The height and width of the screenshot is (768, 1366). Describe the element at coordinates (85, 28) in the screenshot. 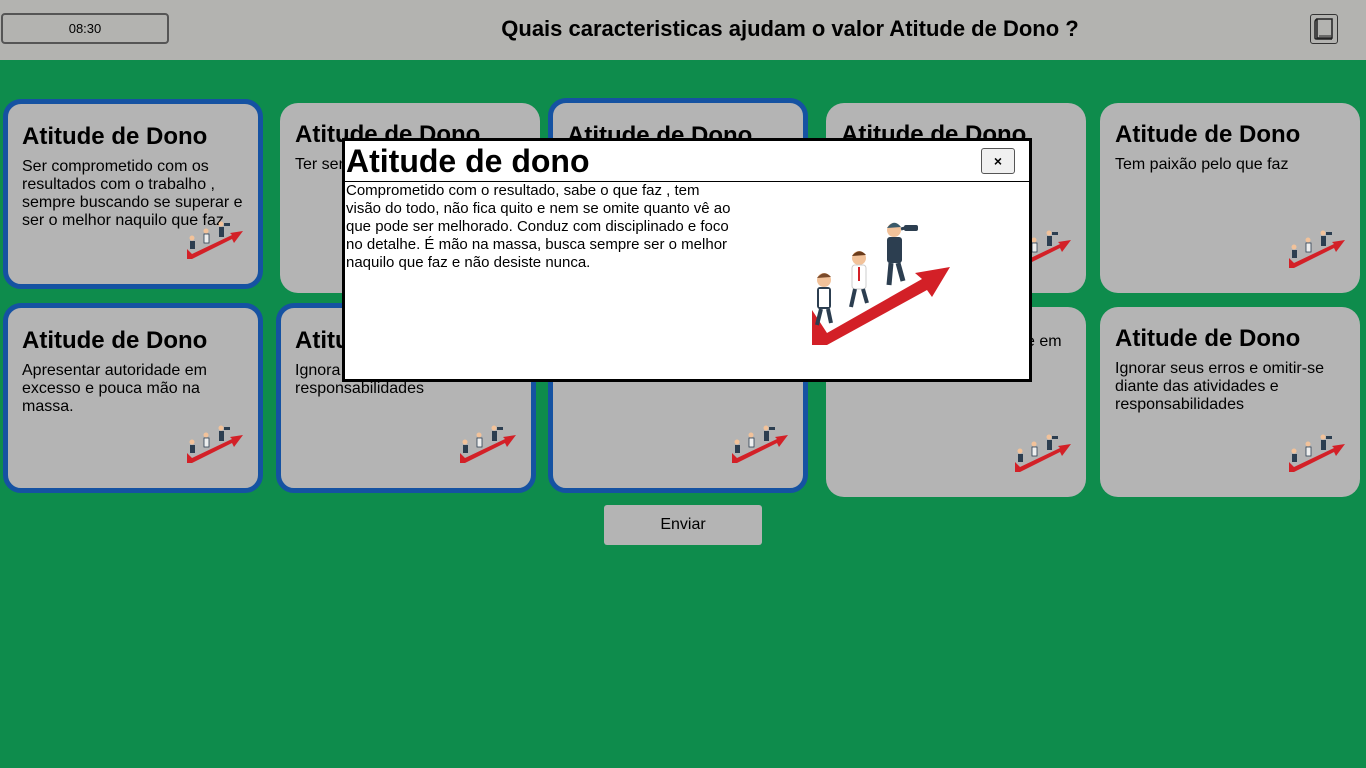

I see `timer: 08:30` at that location.